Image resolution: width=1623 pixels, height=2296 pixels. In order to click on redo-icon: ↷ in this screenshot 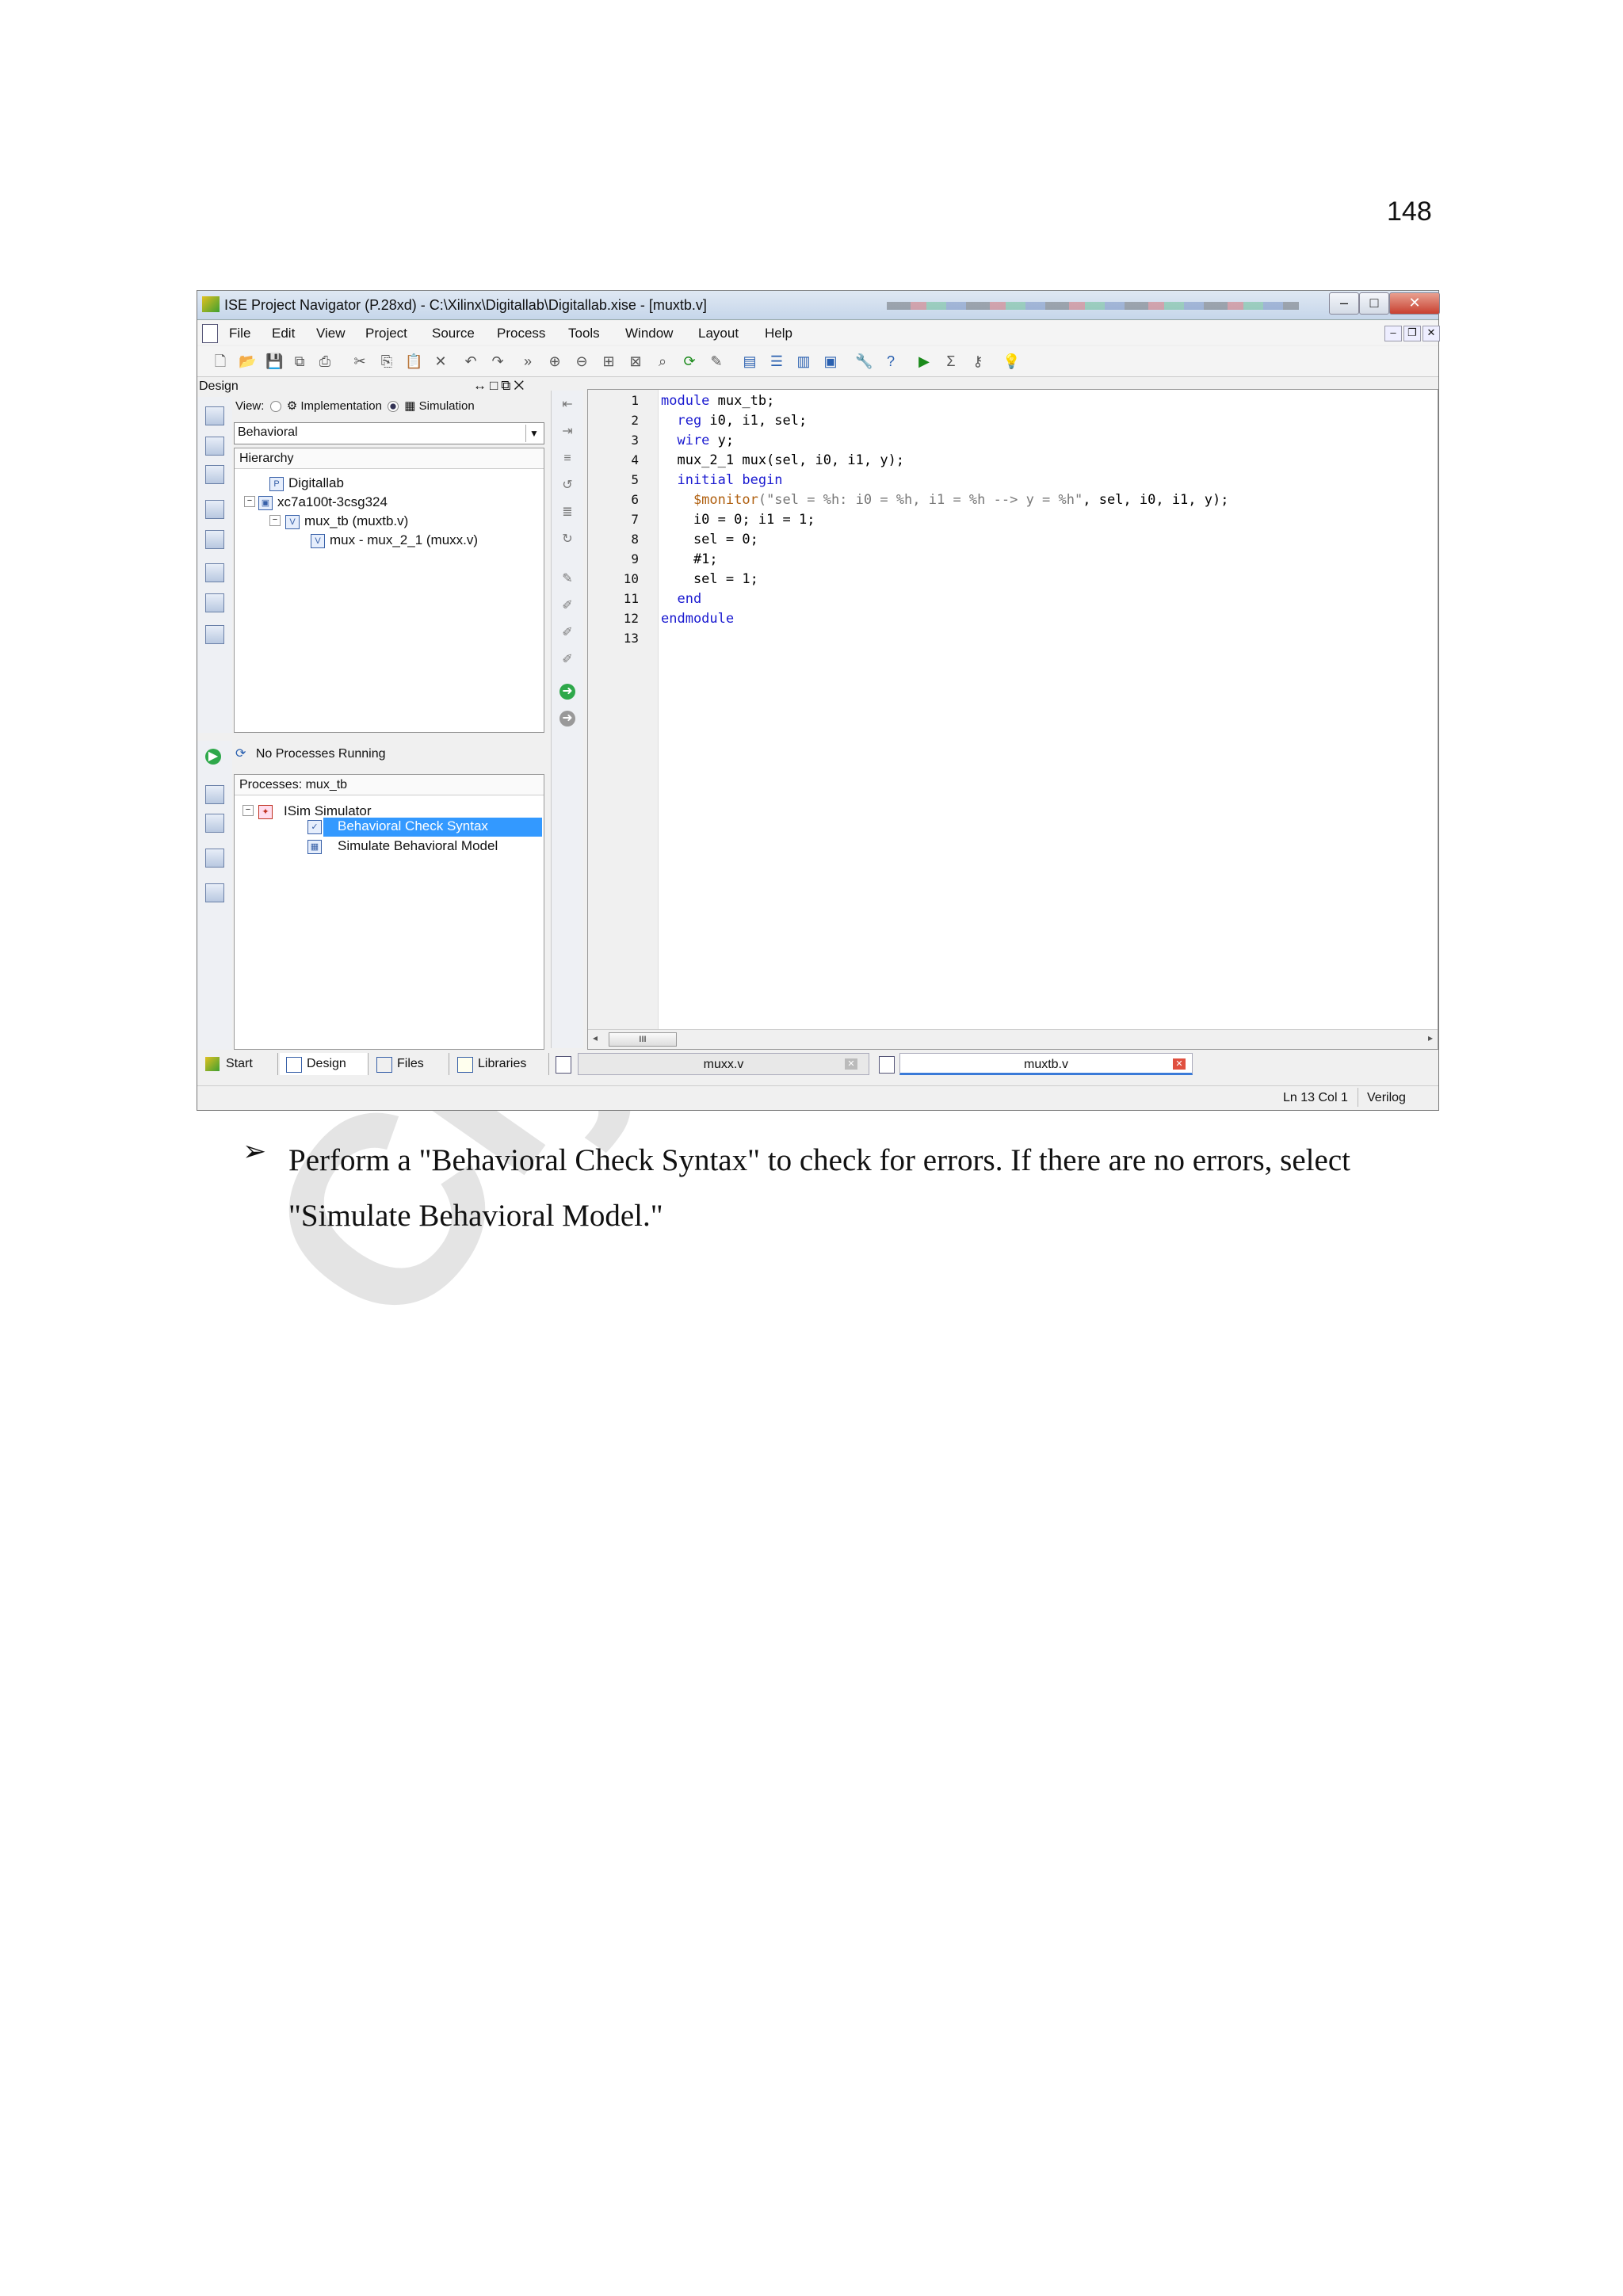, I will do `click(498, 361)`.